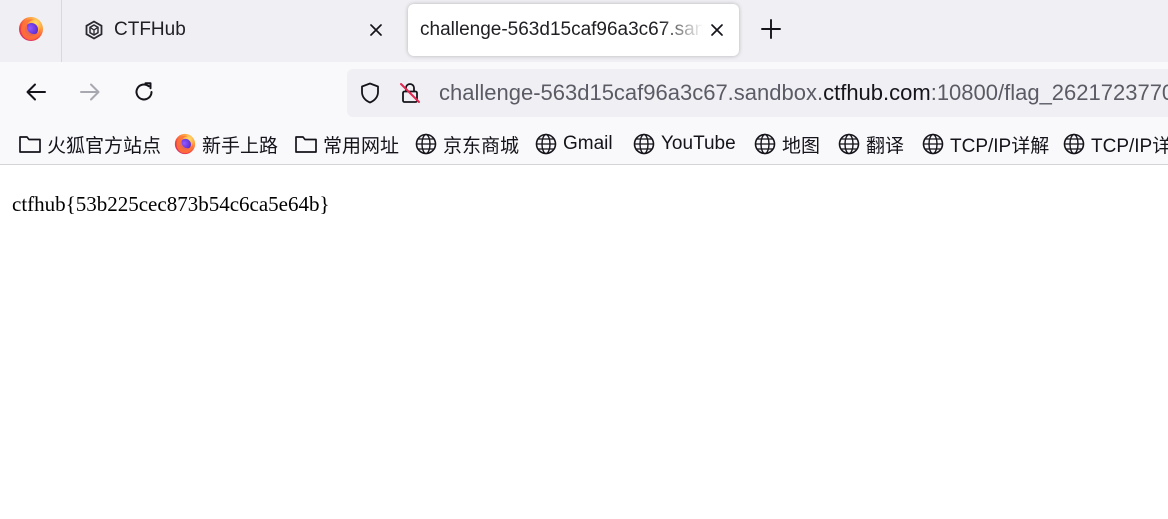 Image resolution: width=1168 pixels, height=519 pixels. Describe the element at coordinates (234, 30) in the screenshot. I see `tab-ctfhub: CTFHub` at that location.